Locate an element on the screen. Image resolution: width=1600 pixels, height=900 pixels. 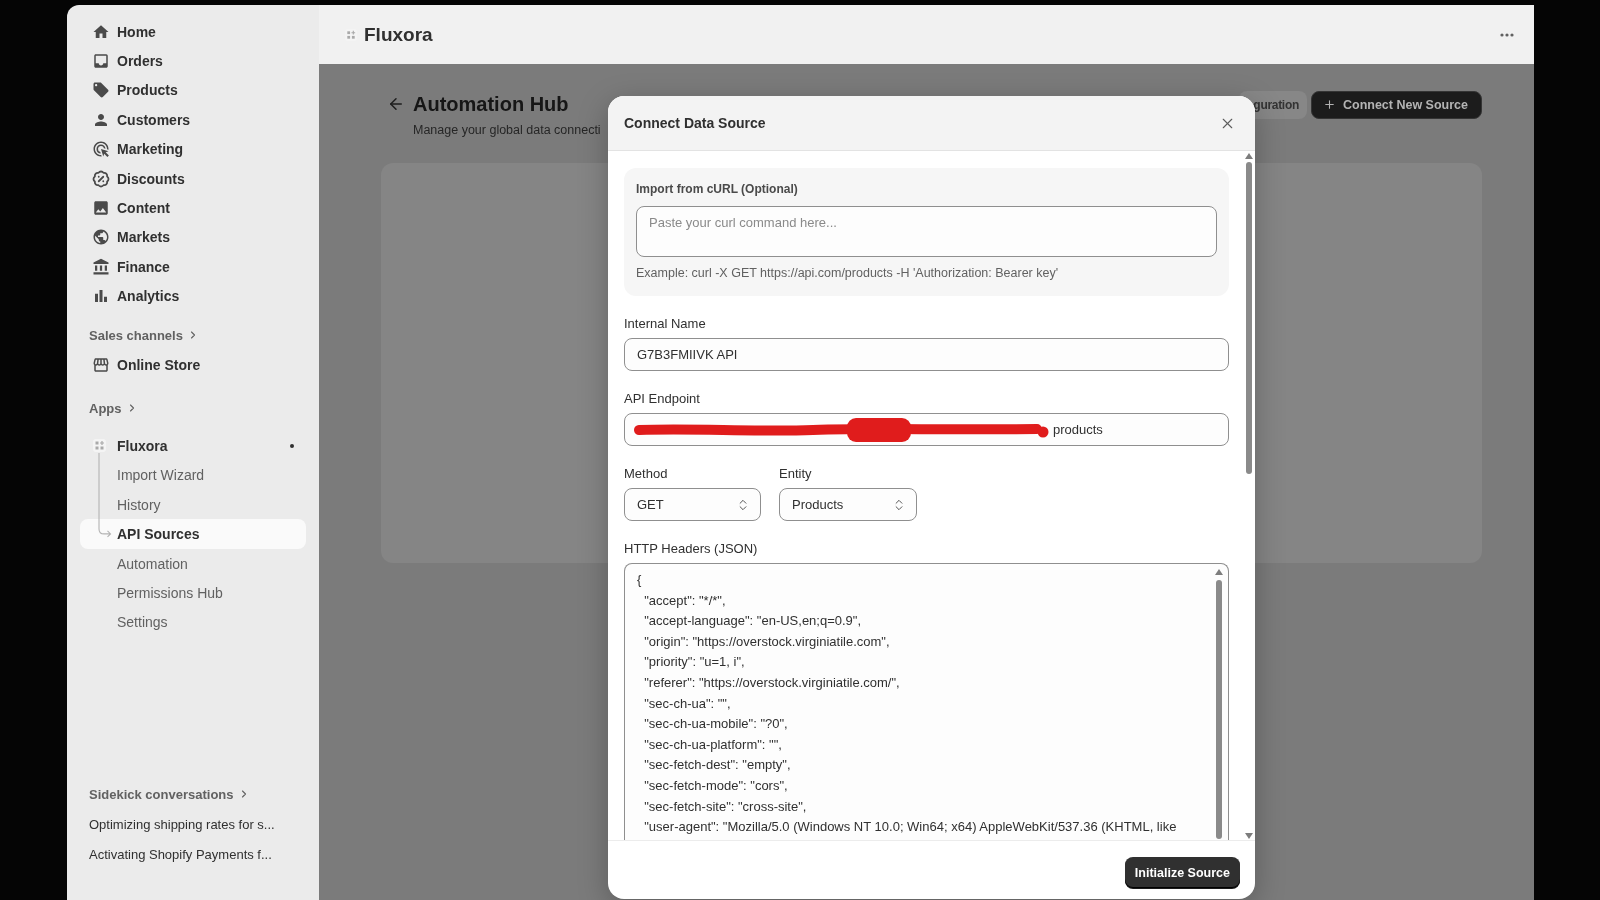
nav-item: Products is located at coordinates (193, 90).